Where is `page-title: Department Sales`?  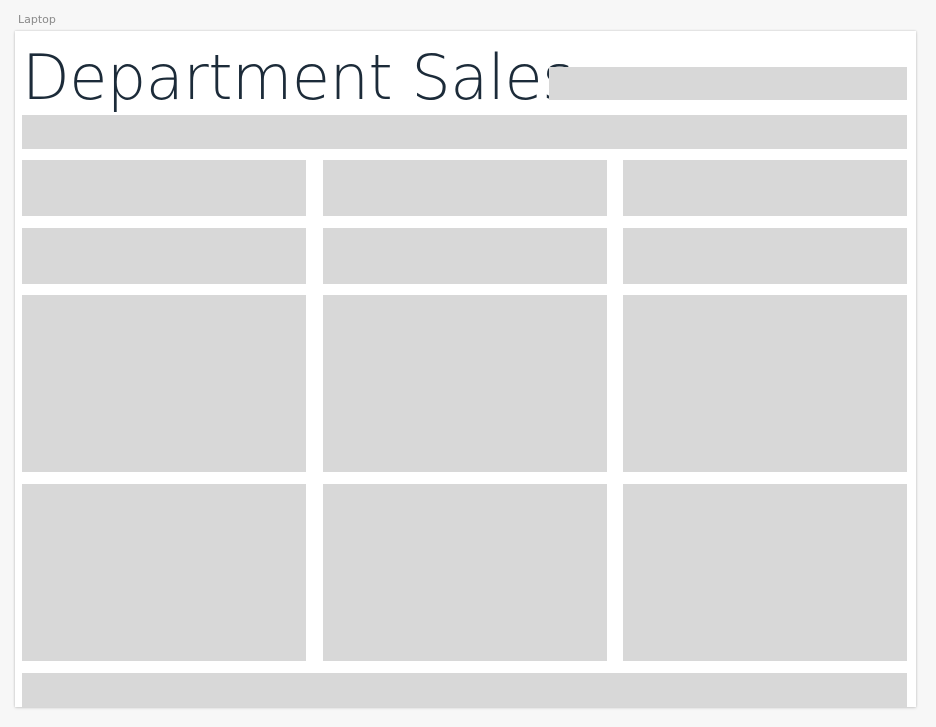 page-title: Department Sales is located at coordinates (298, 77).